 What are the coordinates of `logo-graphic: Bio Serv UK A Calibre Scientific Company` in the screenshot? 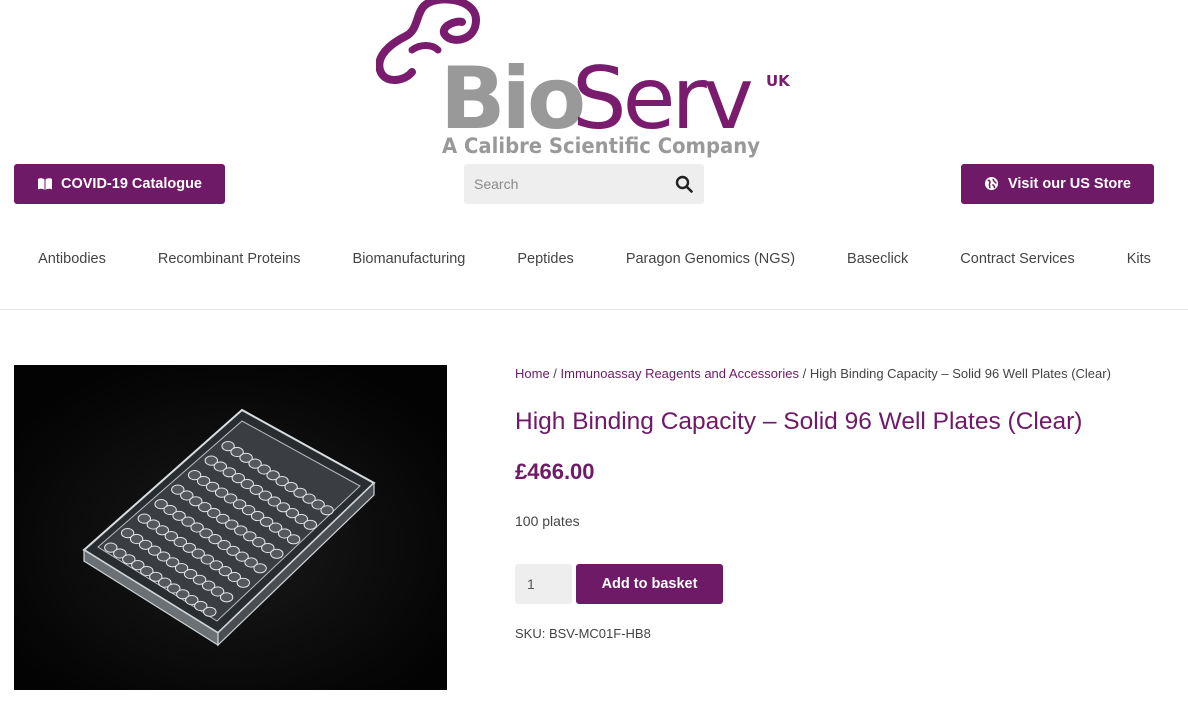 It's located at (583, 79).